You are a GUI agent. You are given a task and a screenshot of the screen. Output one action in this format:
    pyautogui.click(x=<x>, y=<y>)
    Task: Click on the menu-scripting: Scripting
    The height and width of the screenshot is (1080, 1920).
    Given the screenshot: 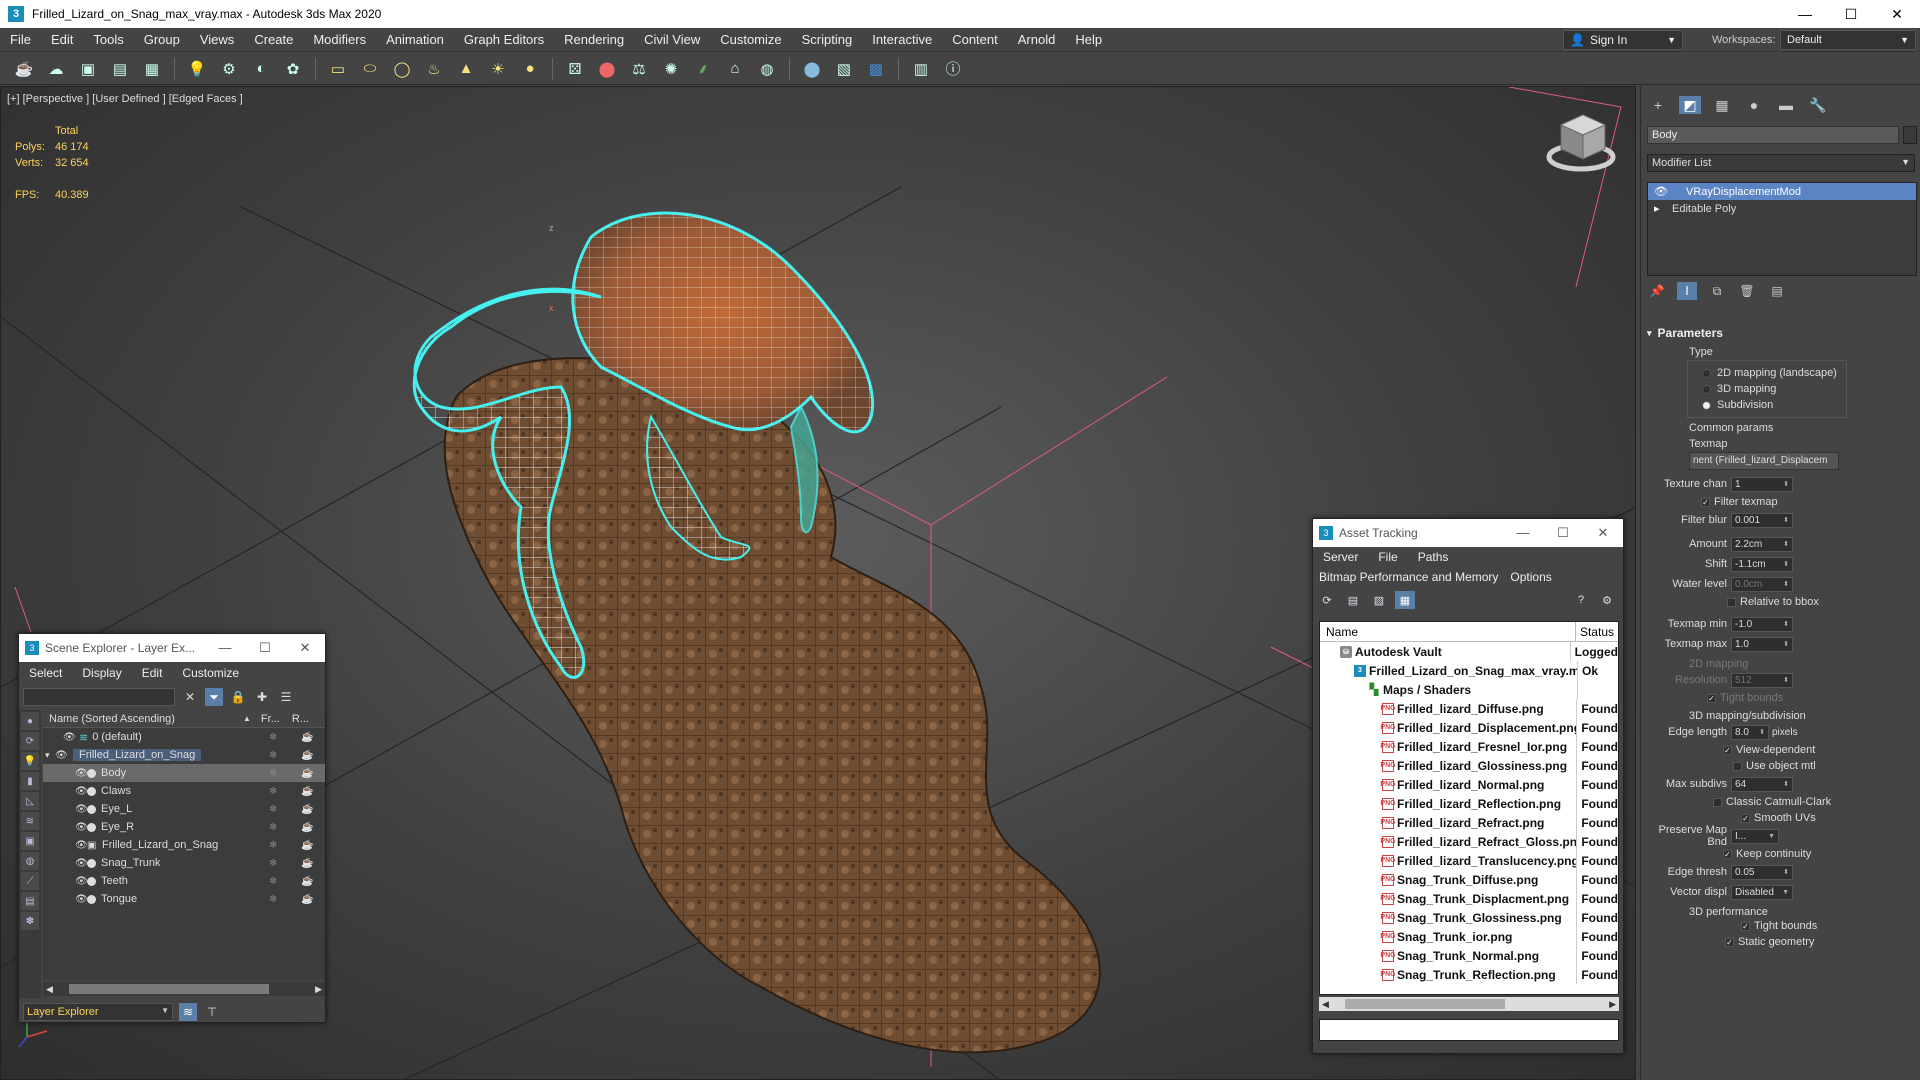 What is the action you would take?
    pyautogui.click(x=827, y=39)
    